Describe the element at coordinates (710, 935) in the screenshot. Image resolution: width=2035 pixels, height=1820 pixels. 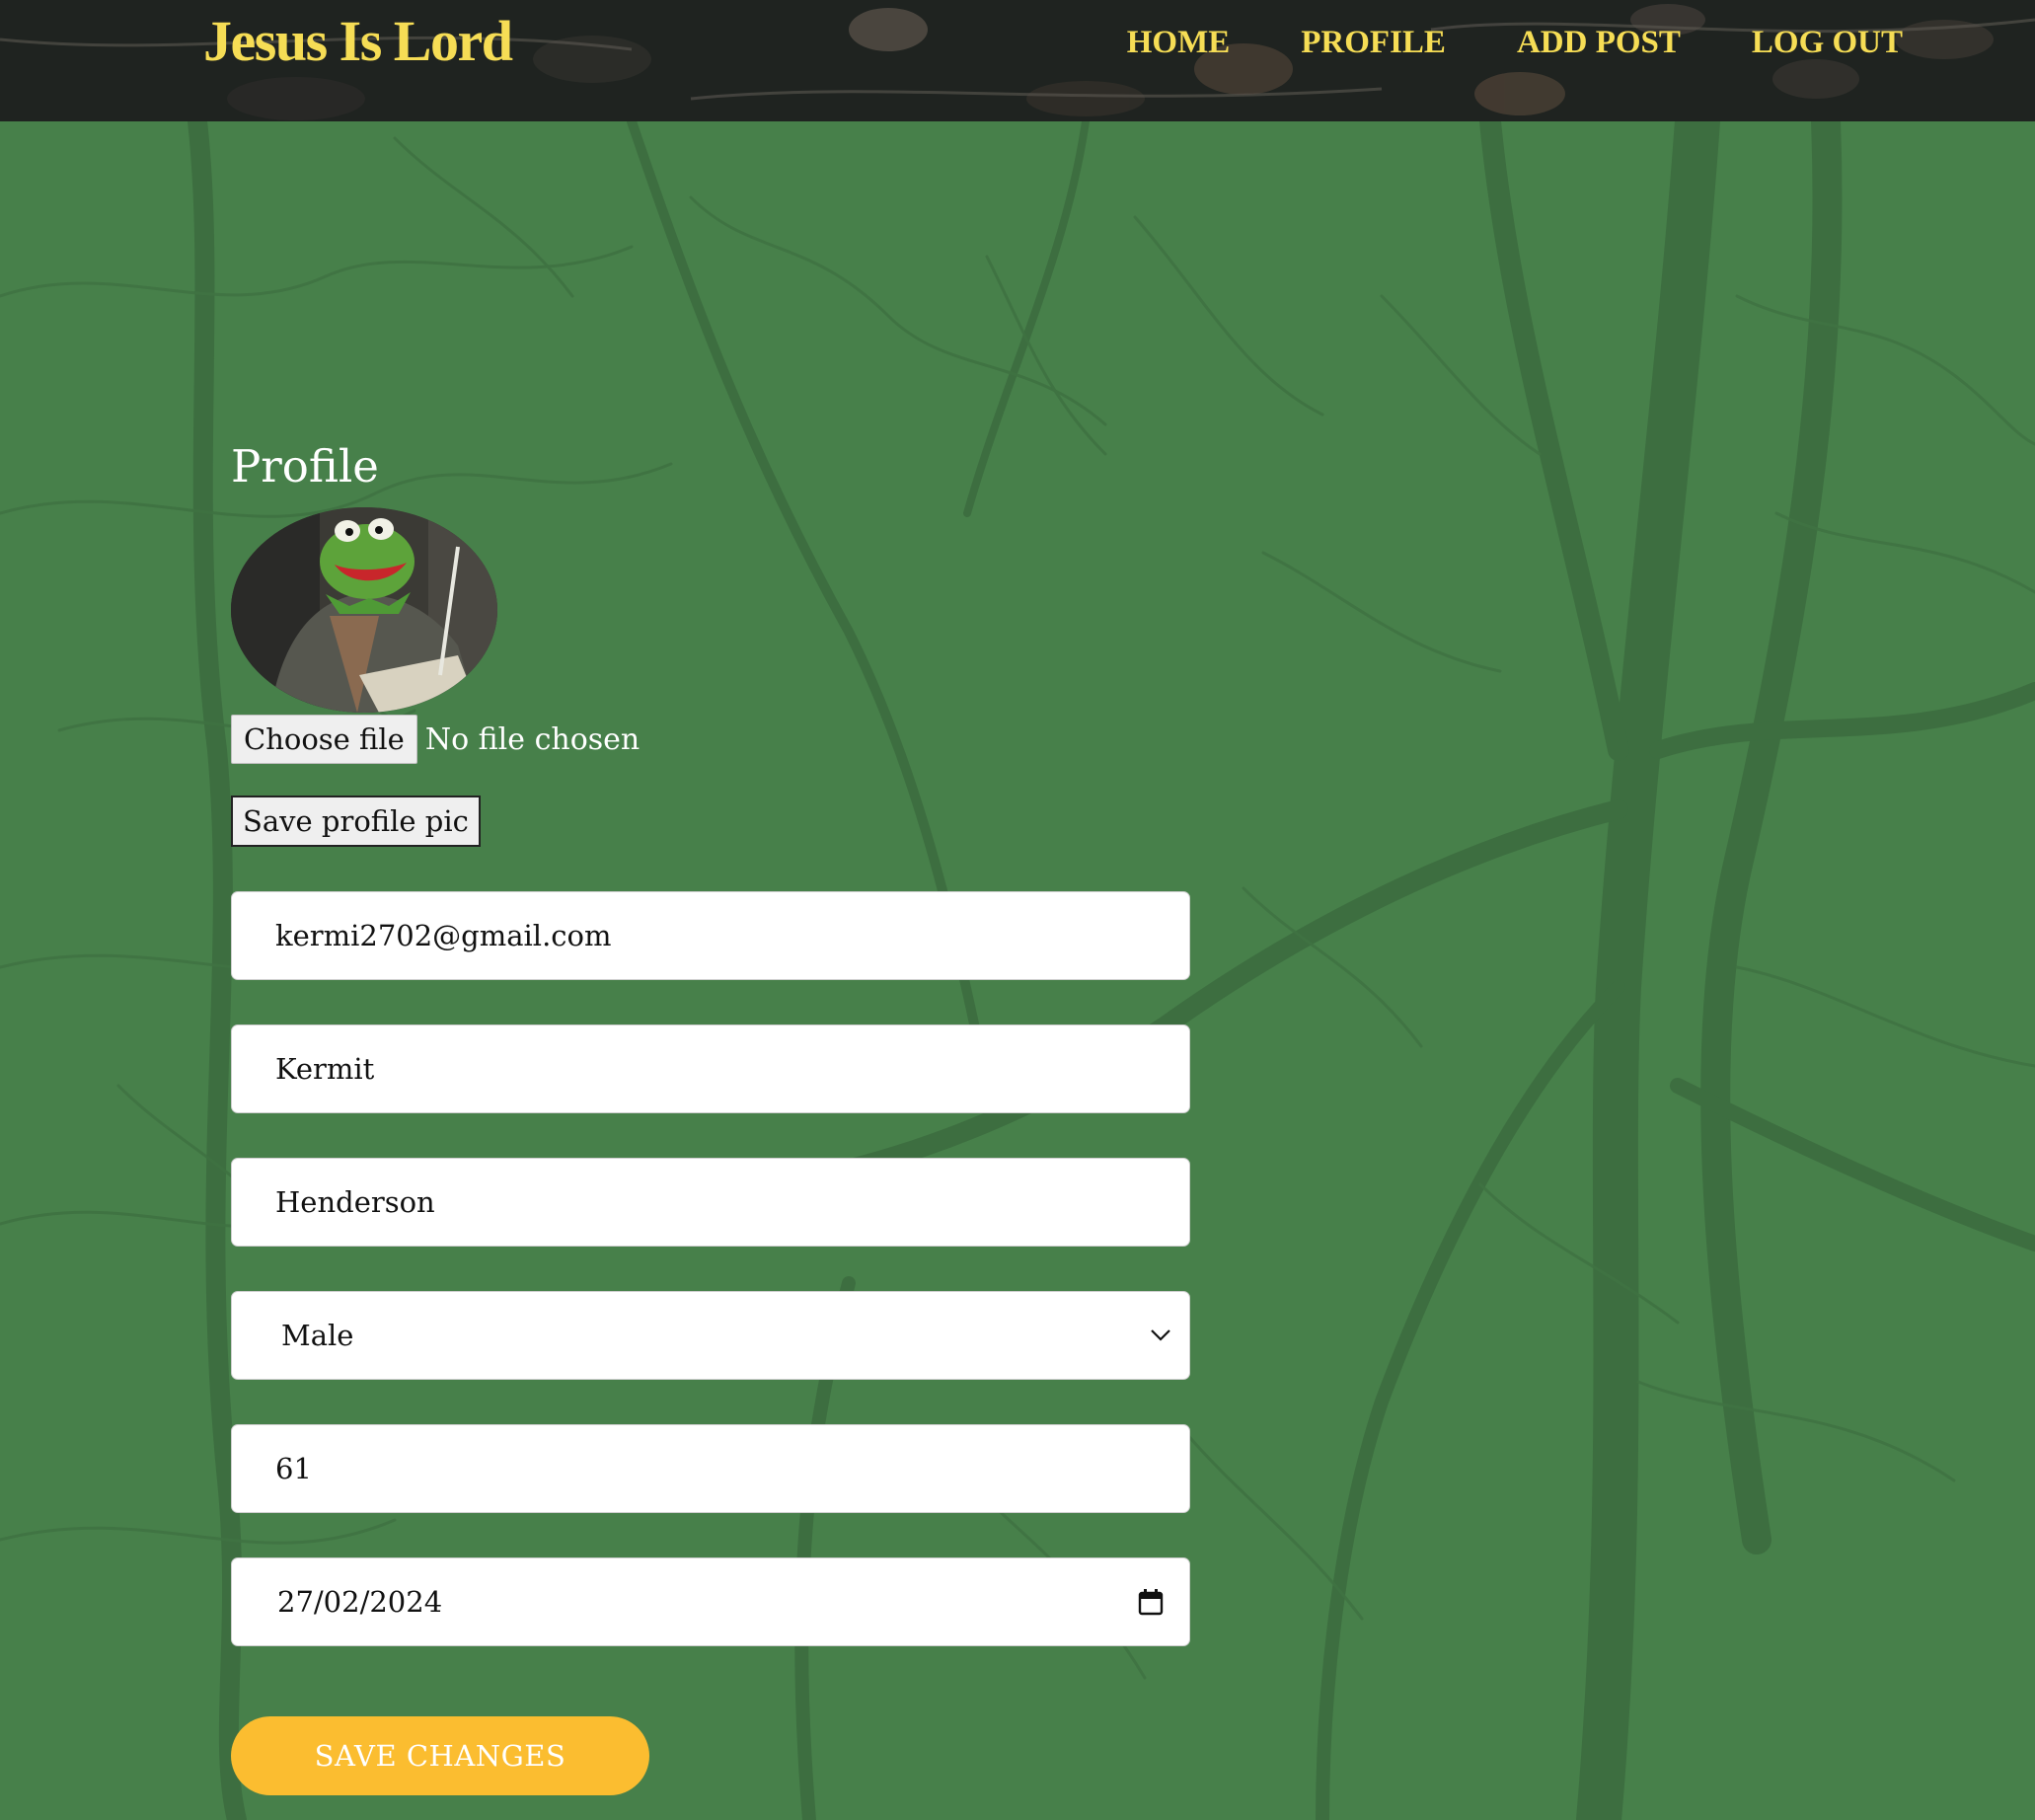
I see `email-field: kermi2702@gmail.com` at that location.